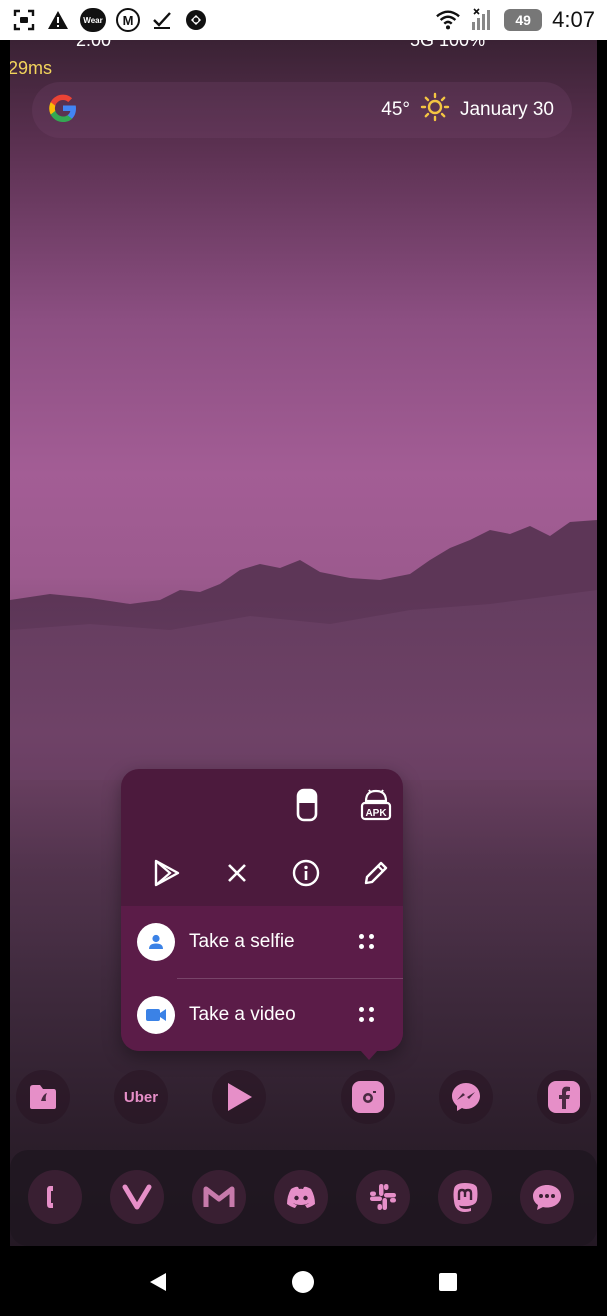 The image size is (607, 1316). What do you see at coordinates (465, 1197) in the screenshot?
I see `mastodon-icon` at bounding box center [465, 1197].